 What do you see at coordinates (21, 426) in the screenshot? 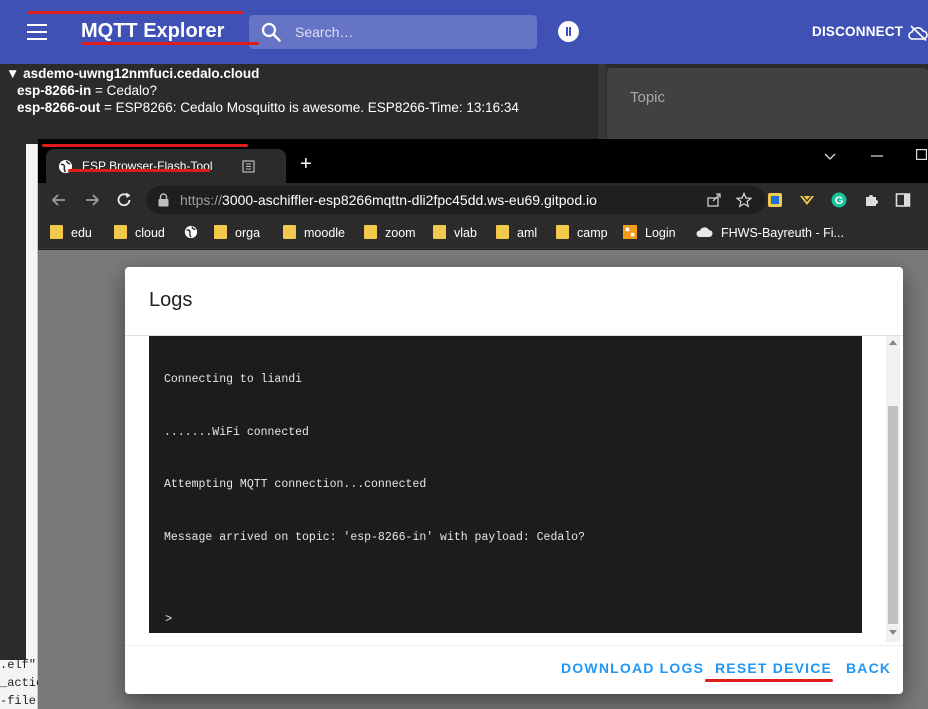
I see `background-terminal: .elf" _actio -file` at bounding box center [21, 426].